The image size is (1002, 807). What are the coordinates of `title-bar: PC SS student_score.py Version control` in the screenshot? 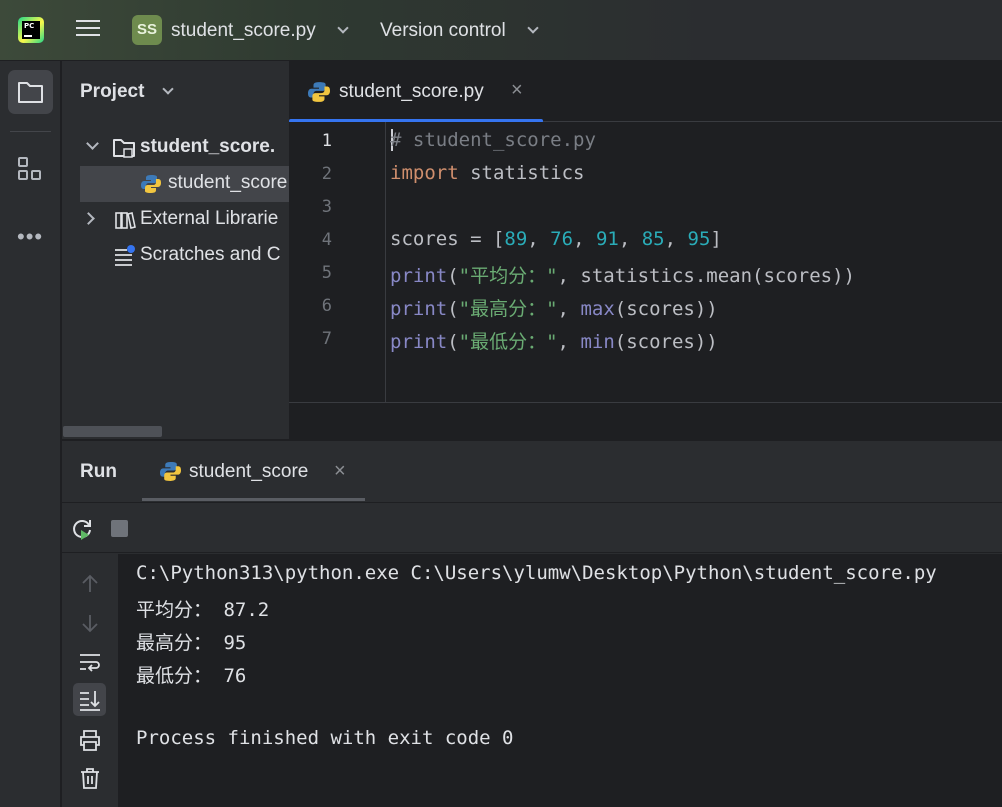 It's located at (501, 30).